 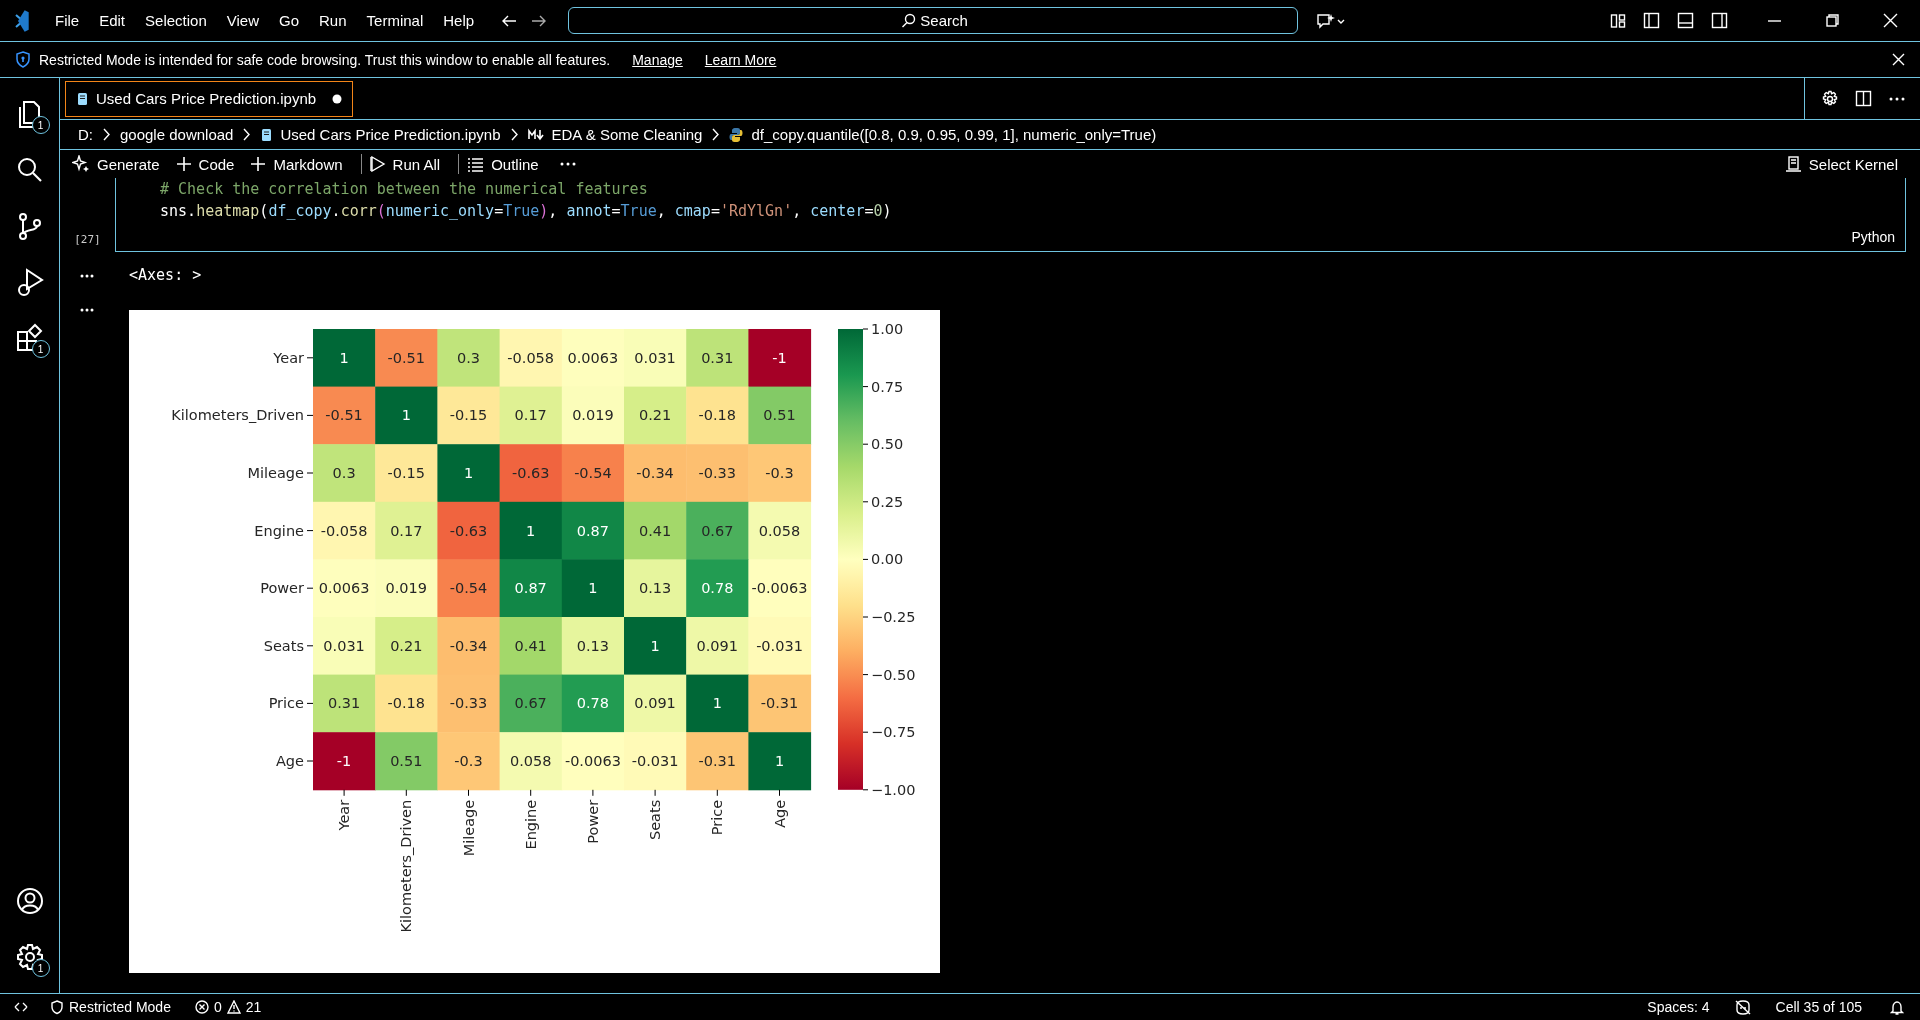 What do you see at coordinates (887, 329) in the screenshot?
I see `colorbar-label: 1.00` at bounding box center [887, 329].